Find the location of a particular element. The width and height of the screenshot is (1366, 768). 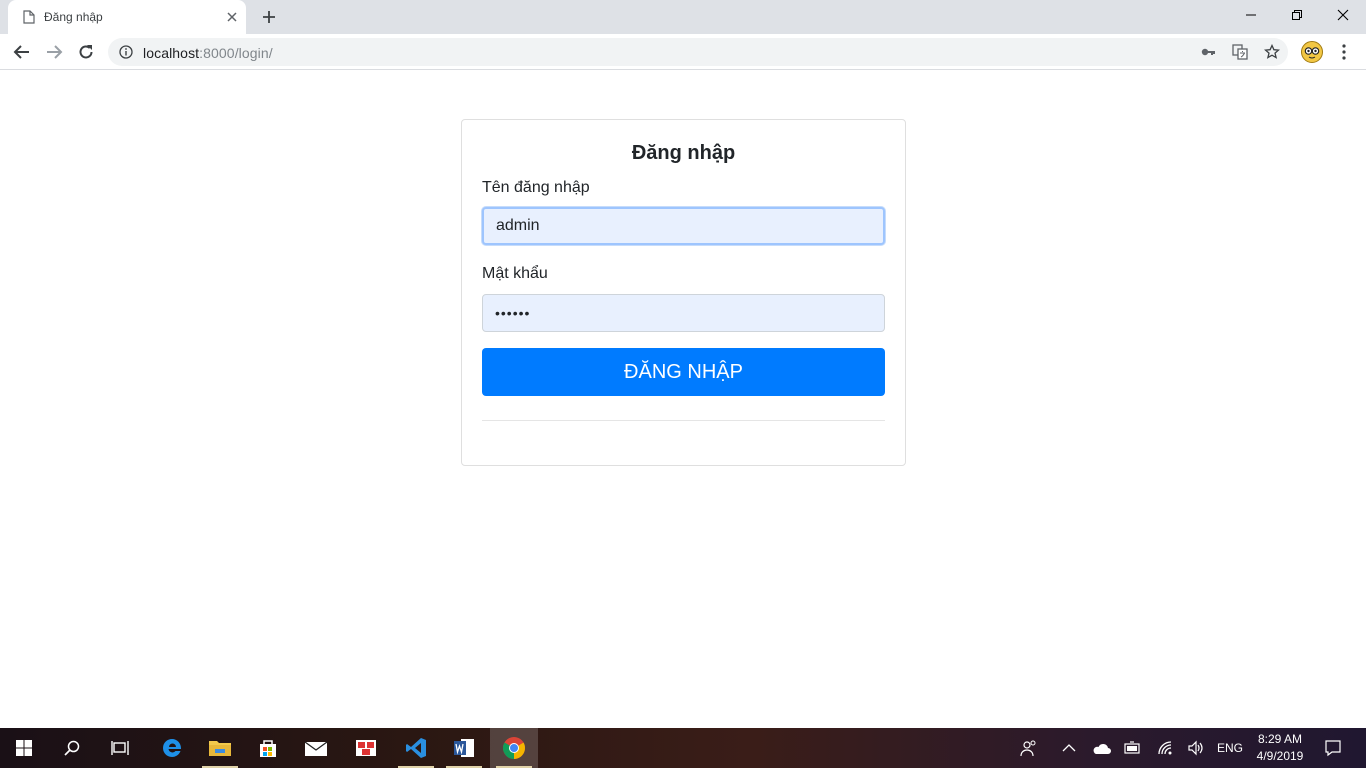

store-app is located at coordinates (268, 748).